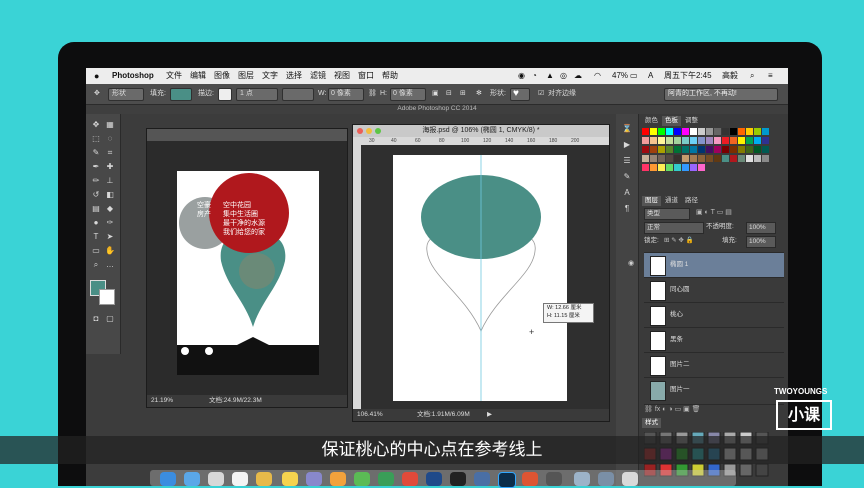 Image resolution: width=864 pixels, height=488 pixels. I want to click on fill-swatch, so click(181, 94).